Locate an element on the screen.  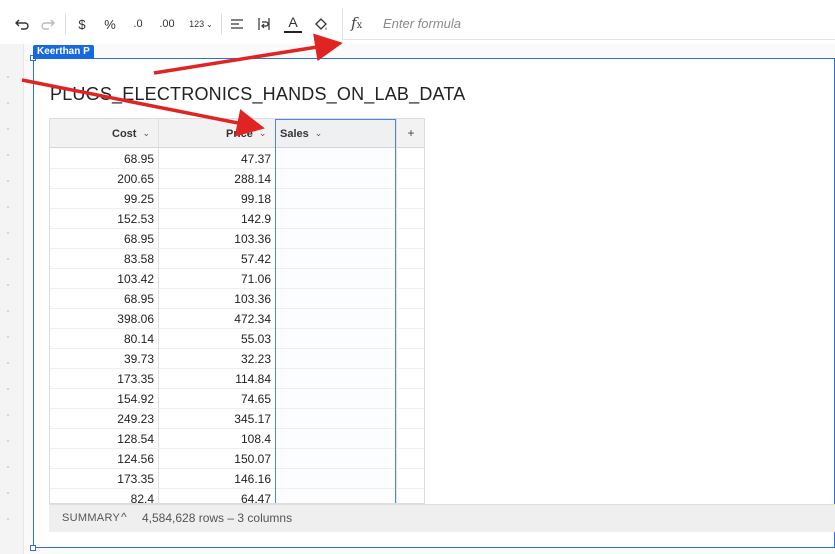
currency-format-button: $ is located at coordinates (82, 24).